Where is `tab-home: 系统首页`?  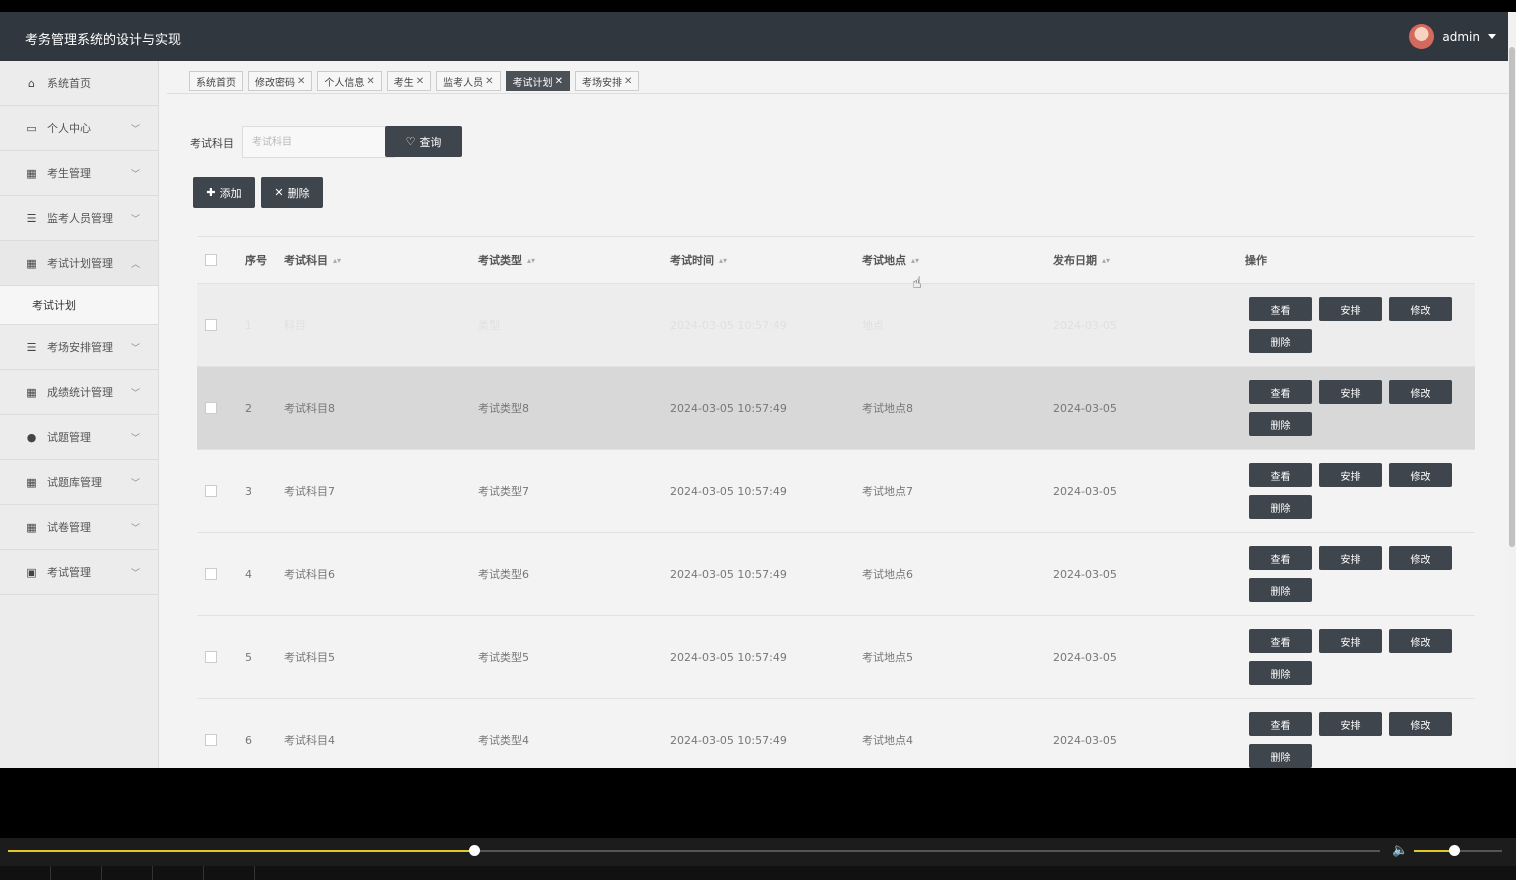 tab-home: 系统首页 is located at coordinates (216, 81).